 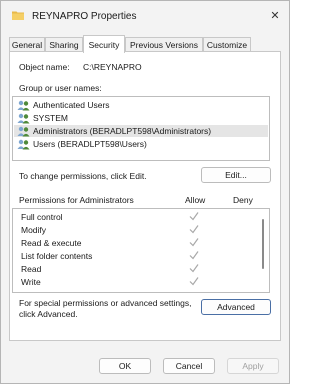 I want to click on tab-security: Security, so click(x=104, y=44).